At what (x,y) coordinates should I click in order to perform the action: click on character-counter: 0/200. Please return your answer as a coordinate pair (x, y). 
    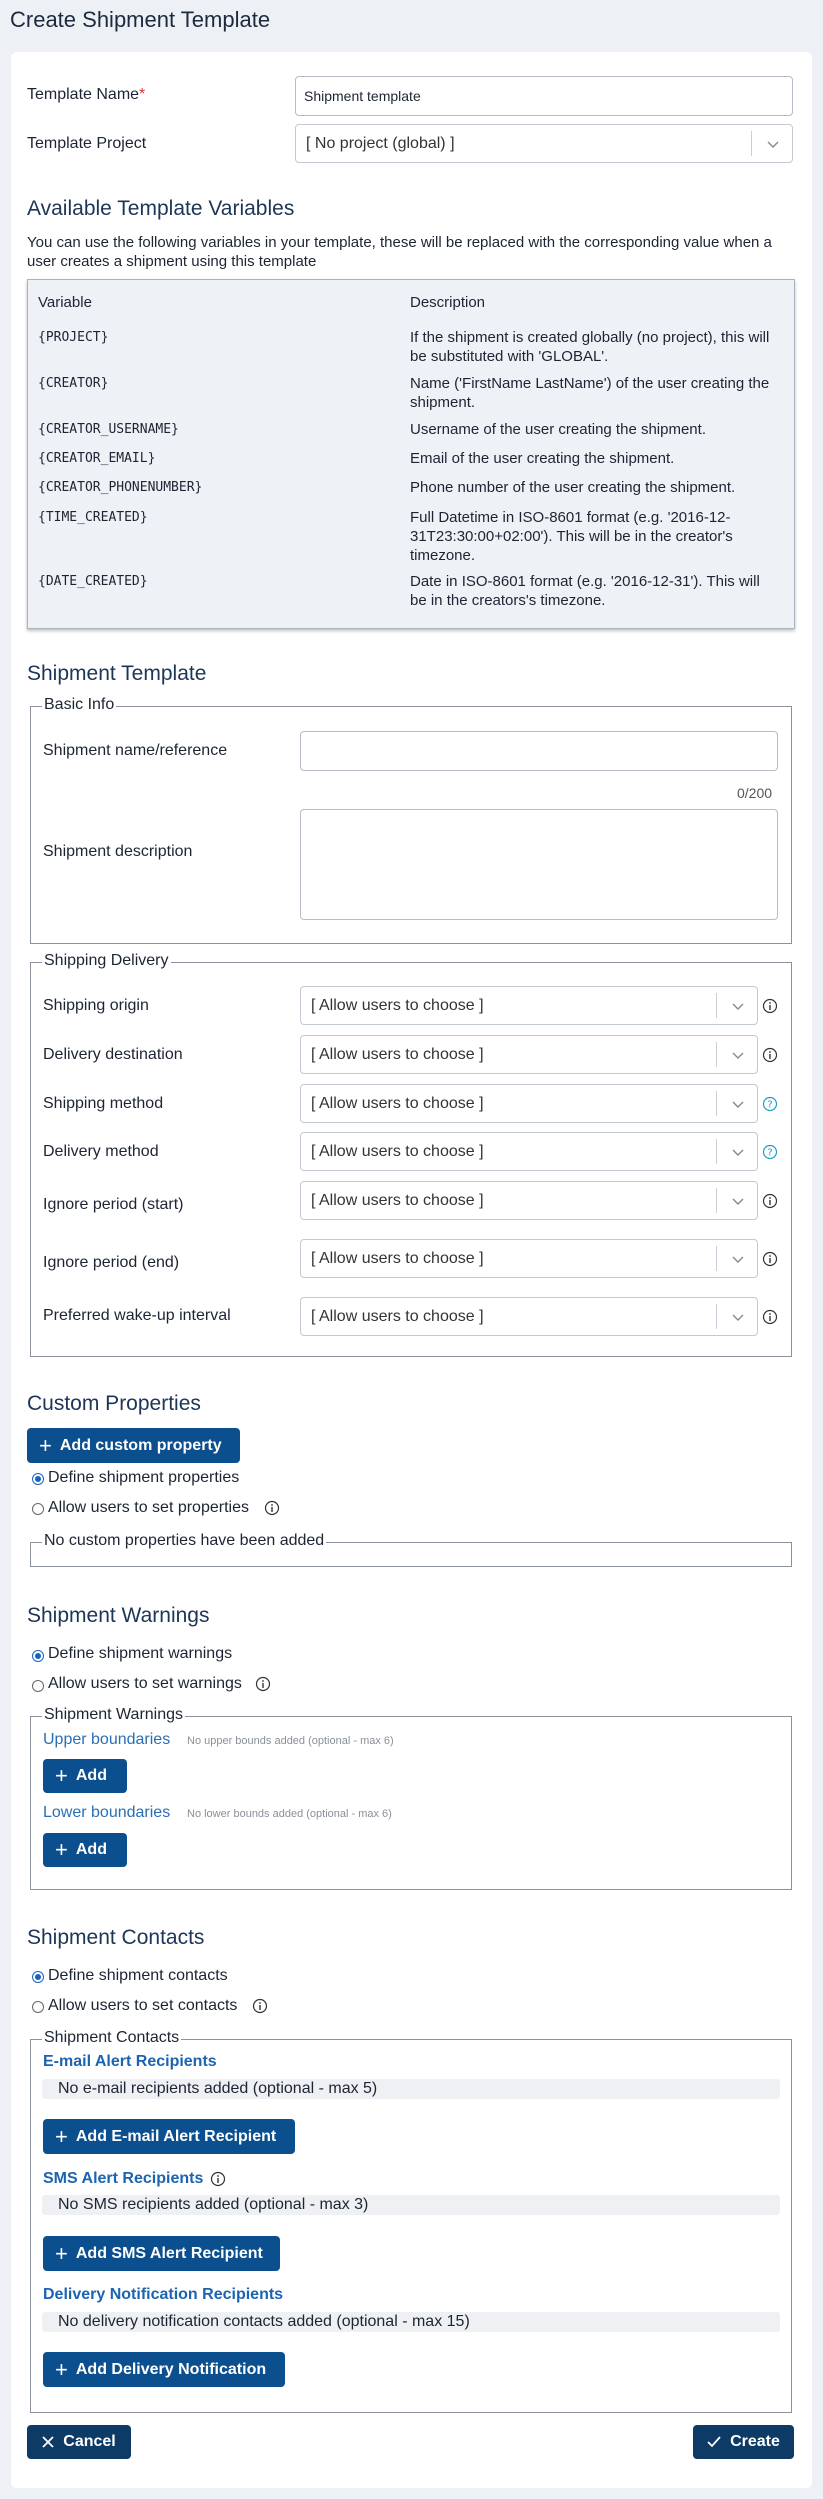
    Looking at the image, I should click on (755, 793).